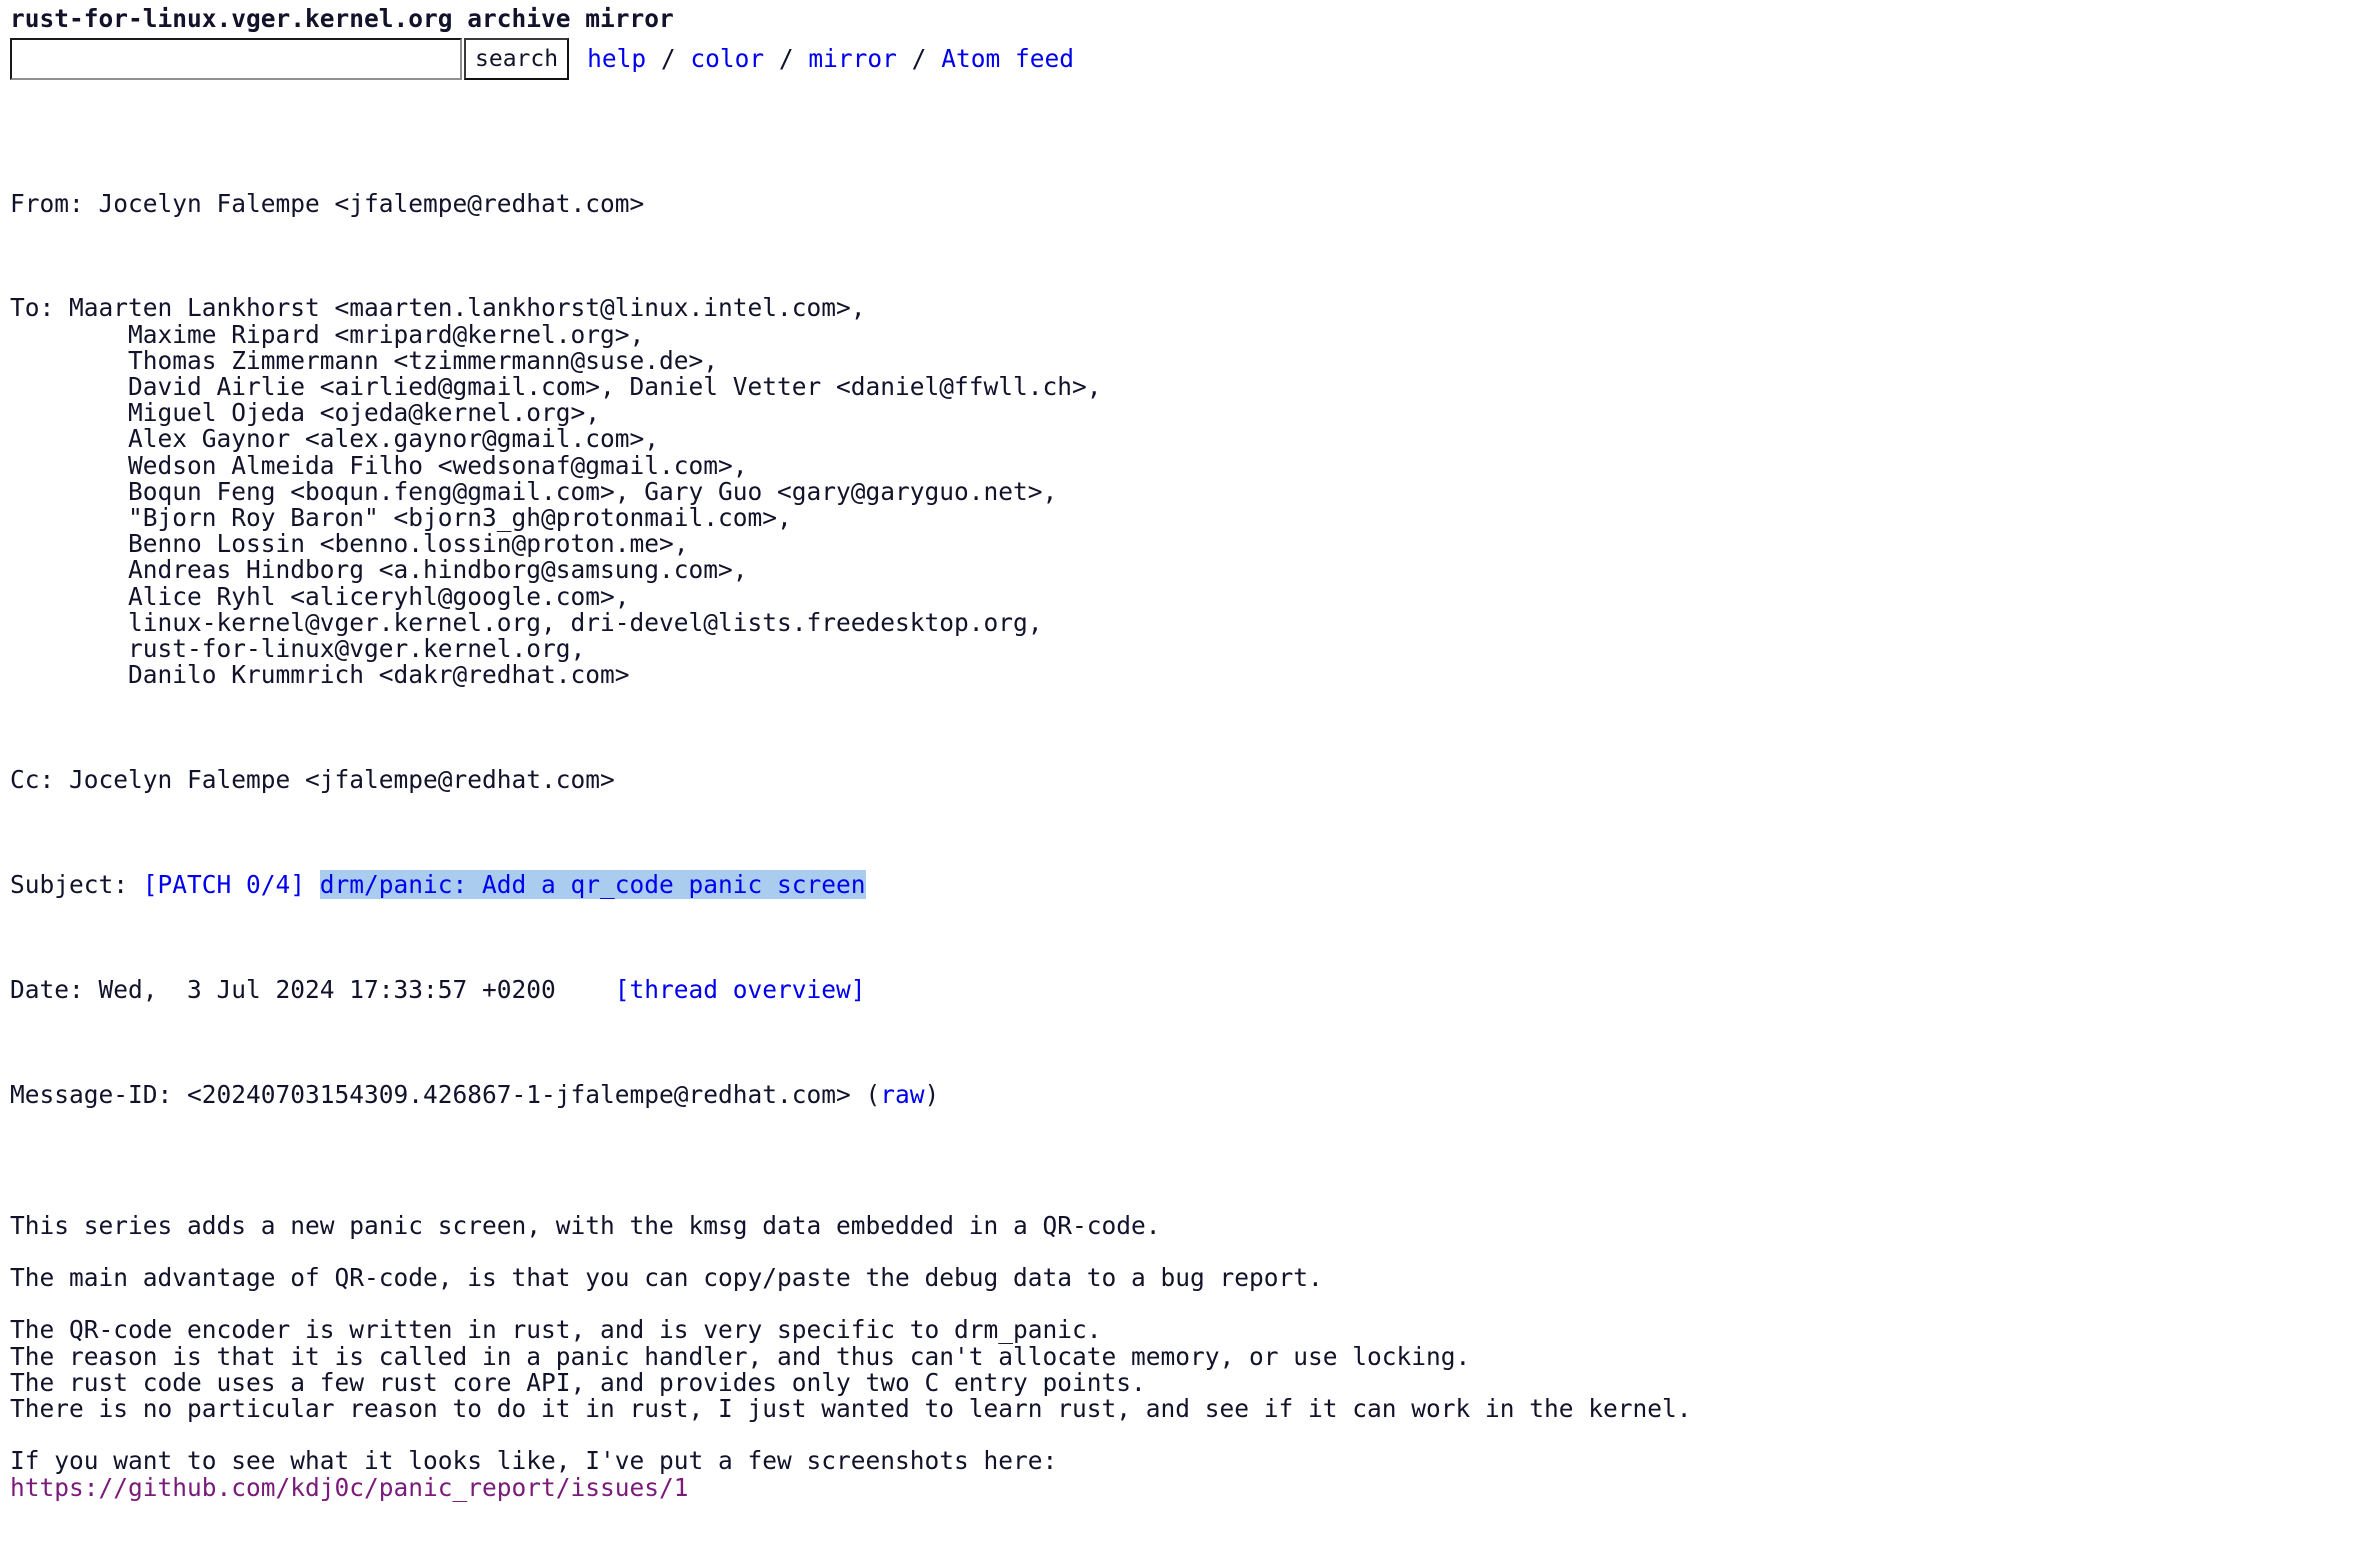  What do you see at coordinates (342, 780) in the screenshot?
I see `cc-value: Jocelyn Falempe <jfalempe@redhat.com>` at bounding box center [342, 780].